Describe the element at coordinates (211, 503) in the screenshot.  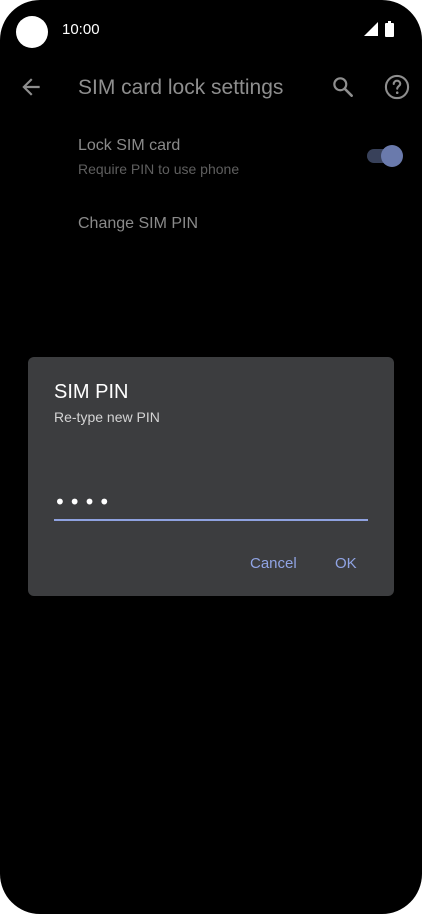
I see `pin-input` at that location.